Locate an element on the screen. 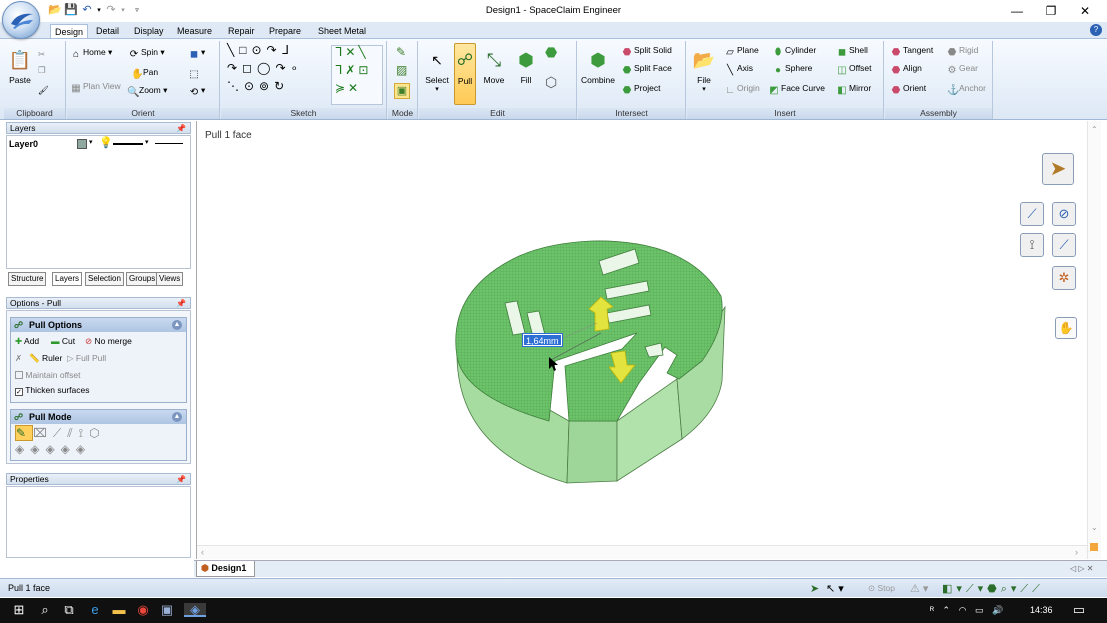 This screenshot has height=623, width=1107. line-weight-icon is located at coordinates (169, 143).